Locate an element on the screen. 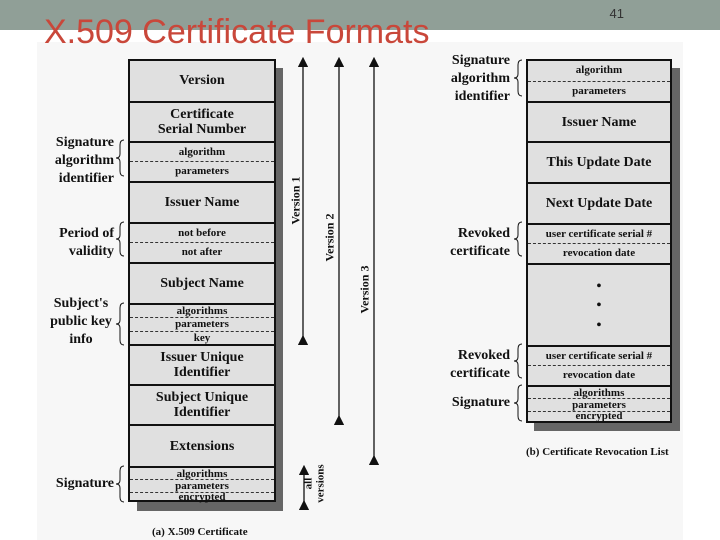 The height and width of the screenshot is (540, 720). crl-brace-signature is located at coordinates (518, 403).